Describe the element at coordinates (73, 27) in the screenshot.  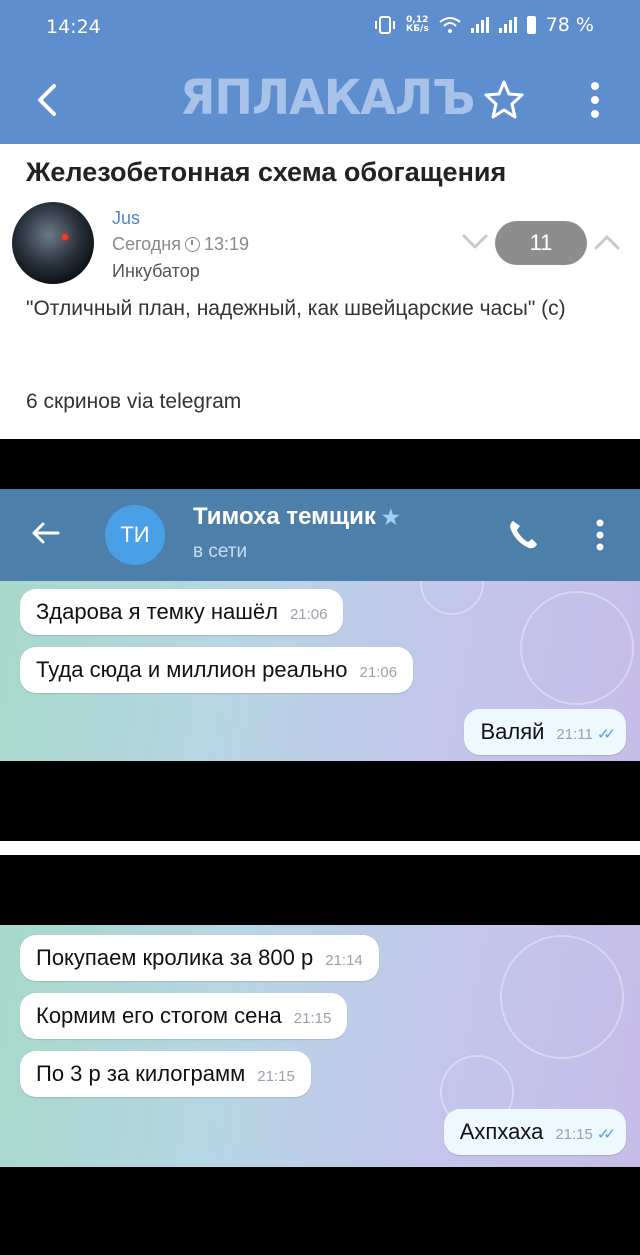
I see `status-time: 14:24` at that location.